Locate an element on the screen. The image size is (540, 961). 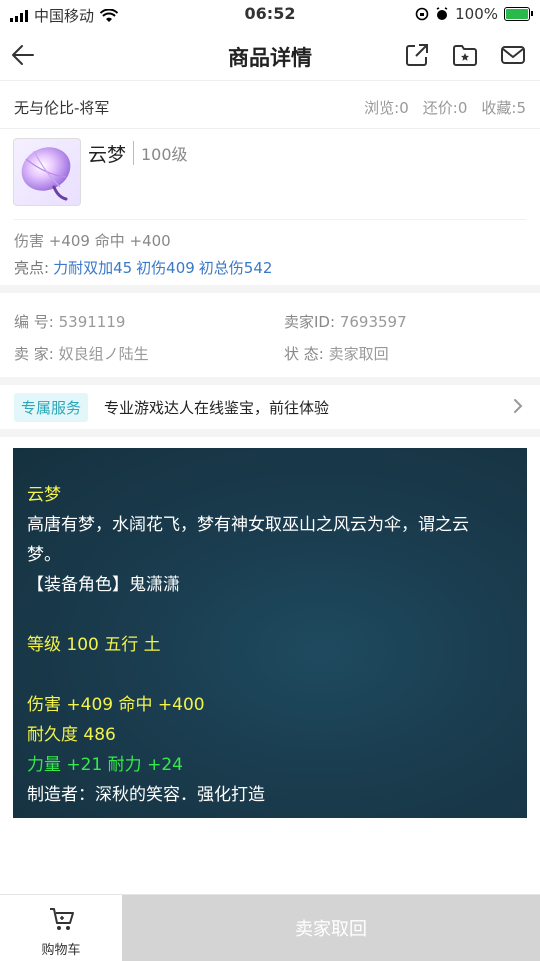
bottom-bar: 购物车 卖家取回 is located at coordinates (270, 927).